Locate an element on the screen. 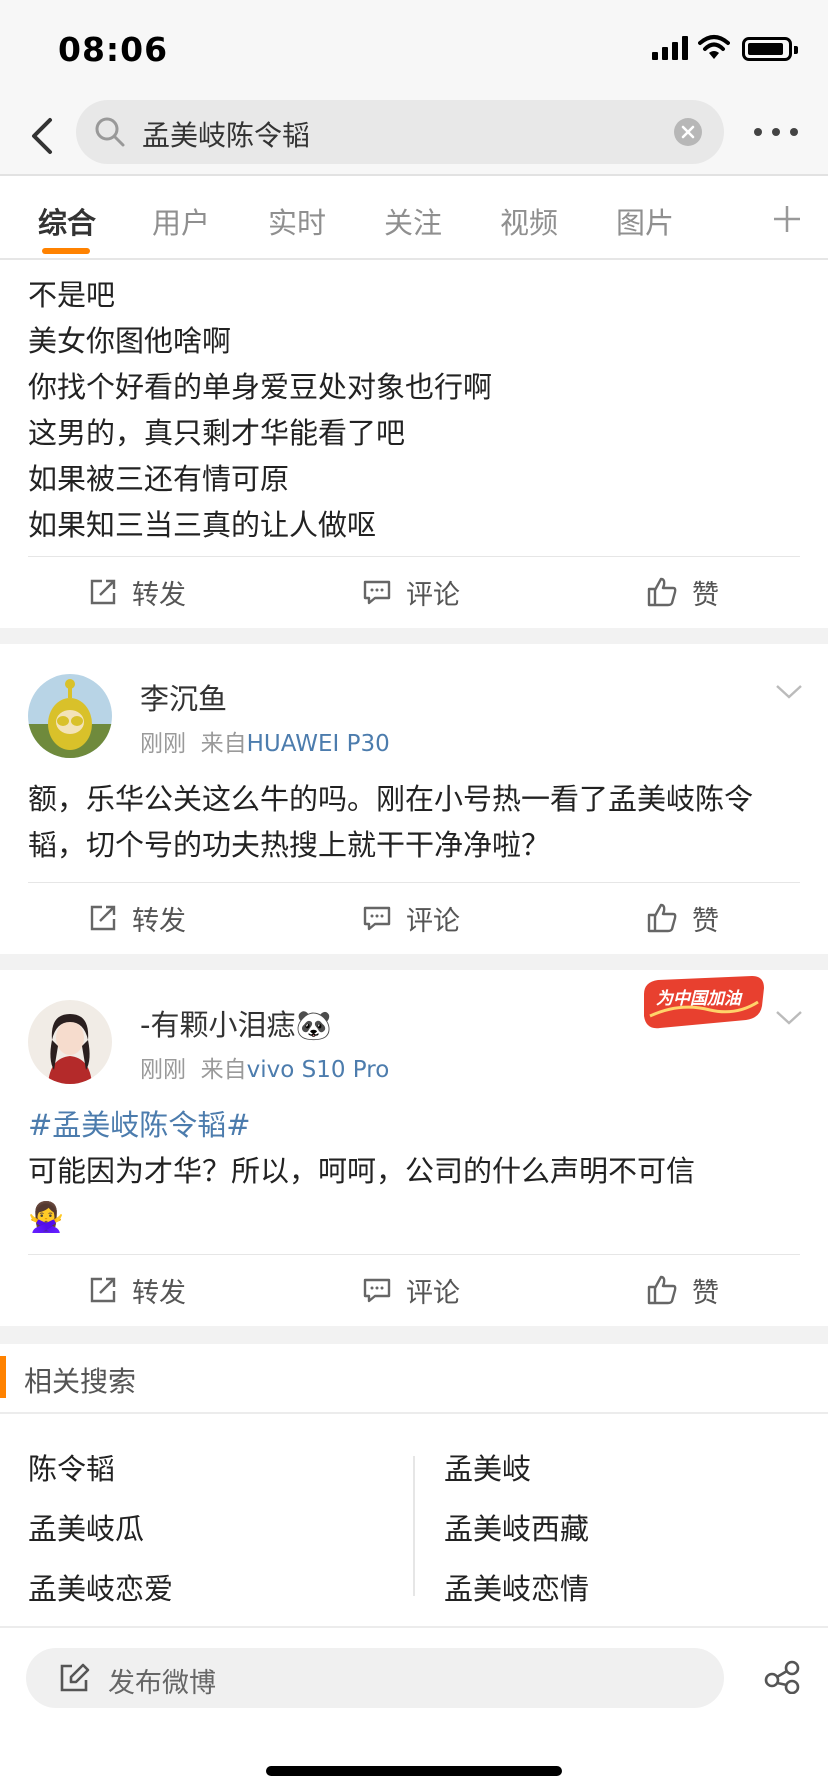  post-text-line: 你找个好看的单身爱豆处对象也行啊 is located at coordinates (260, 387).